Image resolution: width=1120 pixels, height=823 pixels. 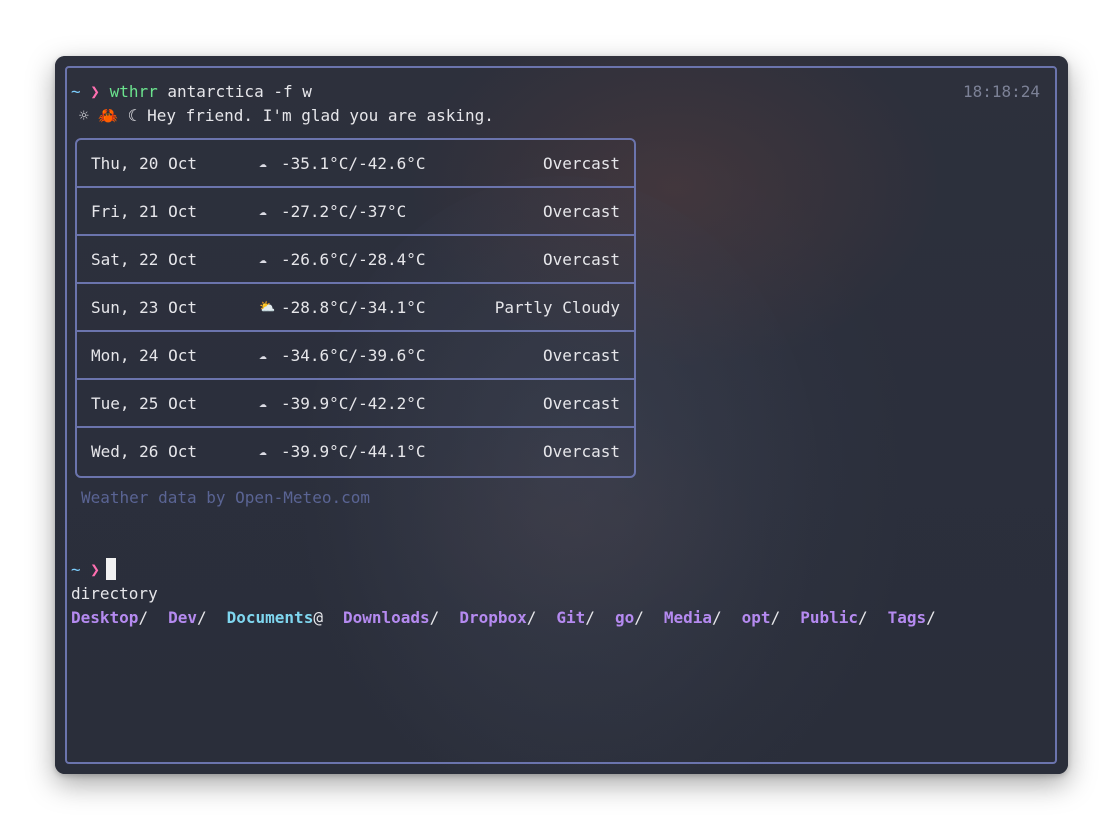 I want to click on command-name: wthrr, so click(x=133, y=91).